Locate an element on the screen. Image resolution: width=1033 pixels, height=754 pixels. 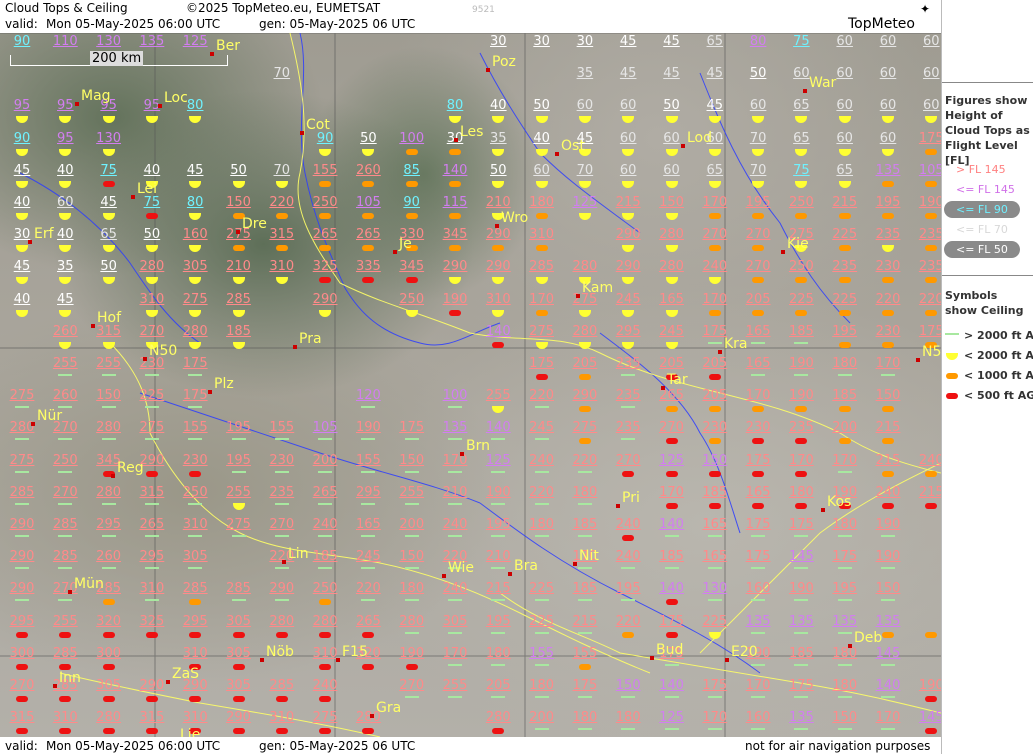
cloud-top-value: 260 is located at coordinates (65, 331).